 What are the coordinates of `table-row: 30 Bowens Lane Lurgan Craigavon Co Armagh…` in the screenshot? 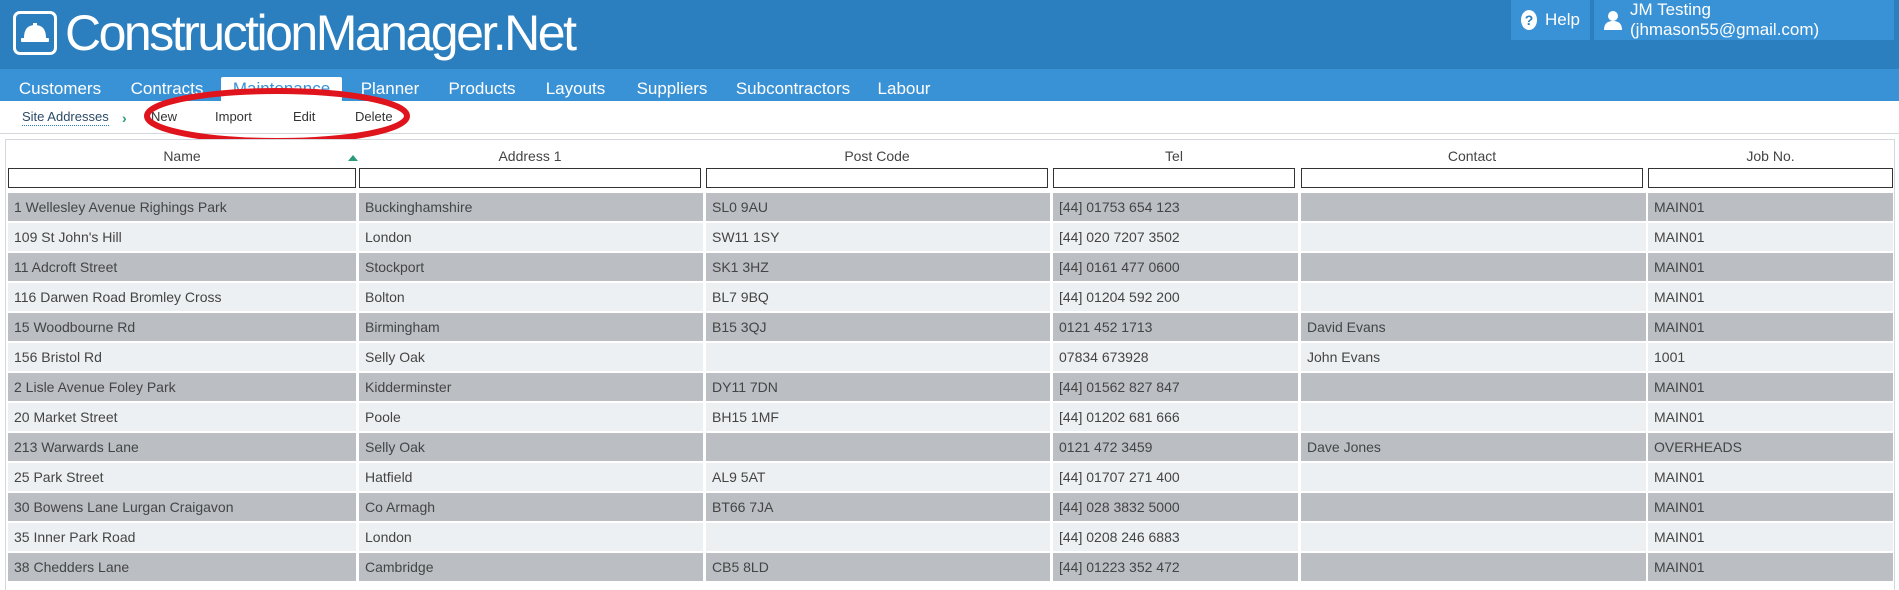 It's located at (951, 508).